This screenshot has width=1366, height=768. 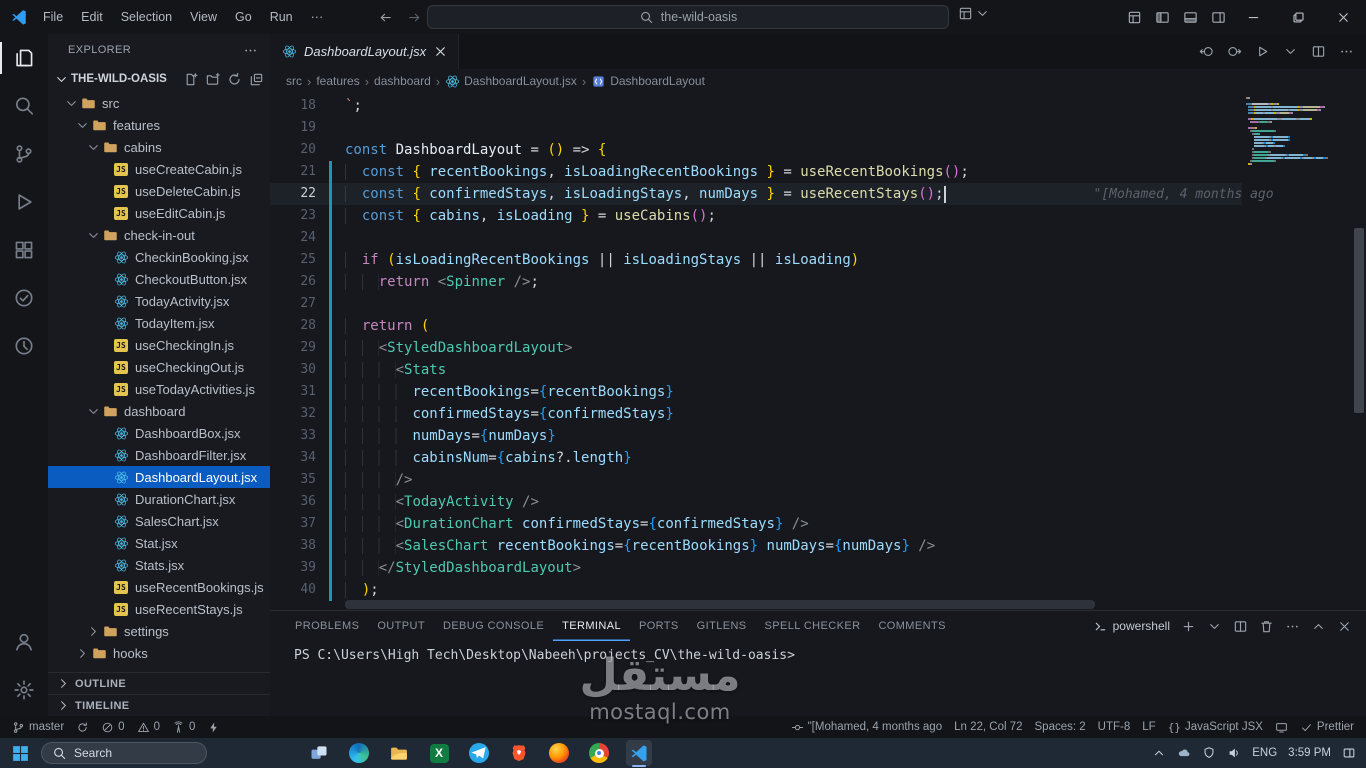 What do you see at coordinates (24, 346) in the screenshot?
I see `activity-extension-b-icon` at bounding box center [24, 346].